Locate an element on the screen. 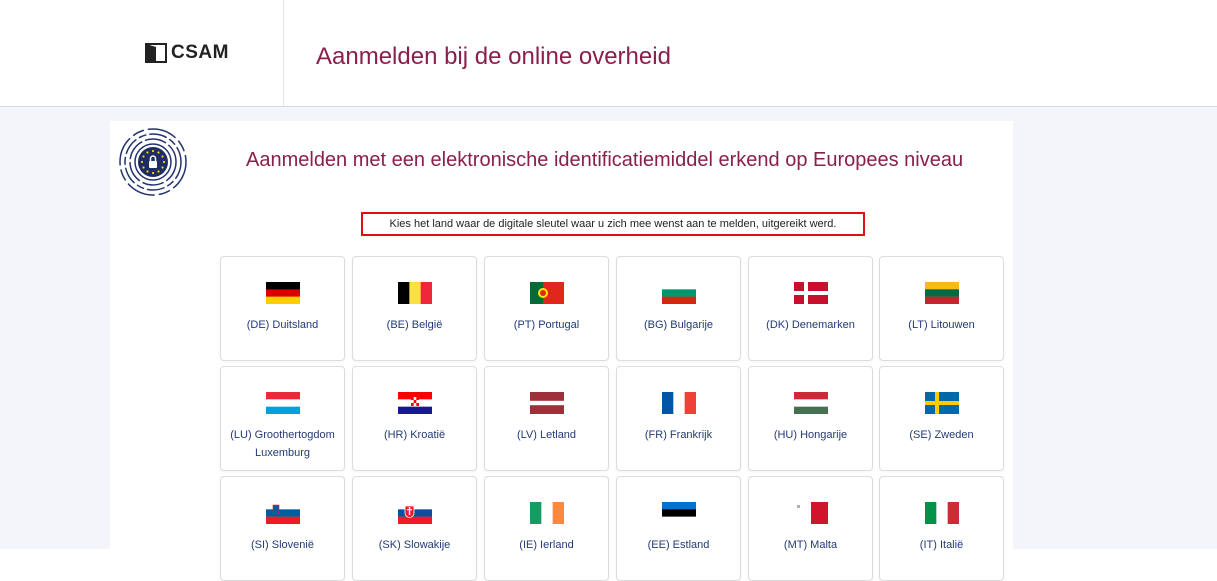 This screenshot has width=1217, height=581. country-label: (SE) Zweden is located at coordinates (941, 435).